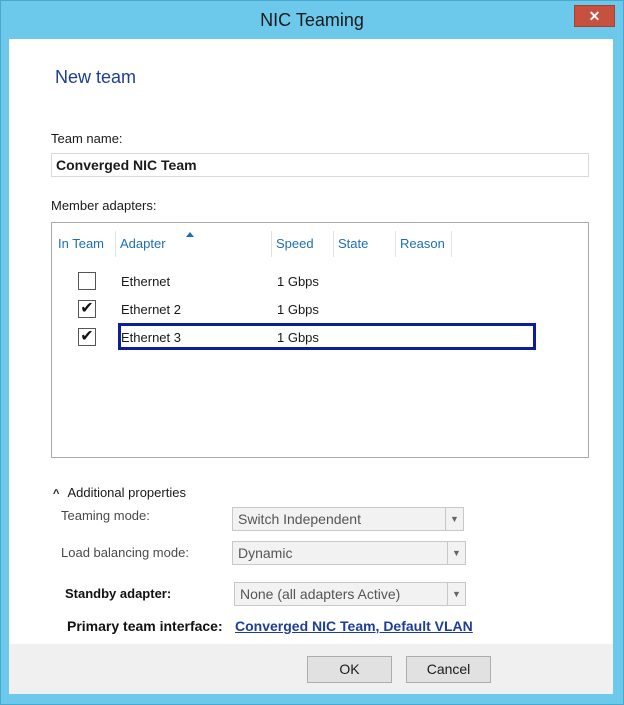  What do you see at coordinates (146, 281) in the screenshot?
I see `adapter-name: Ethernet` at bounding box center [146, 281].